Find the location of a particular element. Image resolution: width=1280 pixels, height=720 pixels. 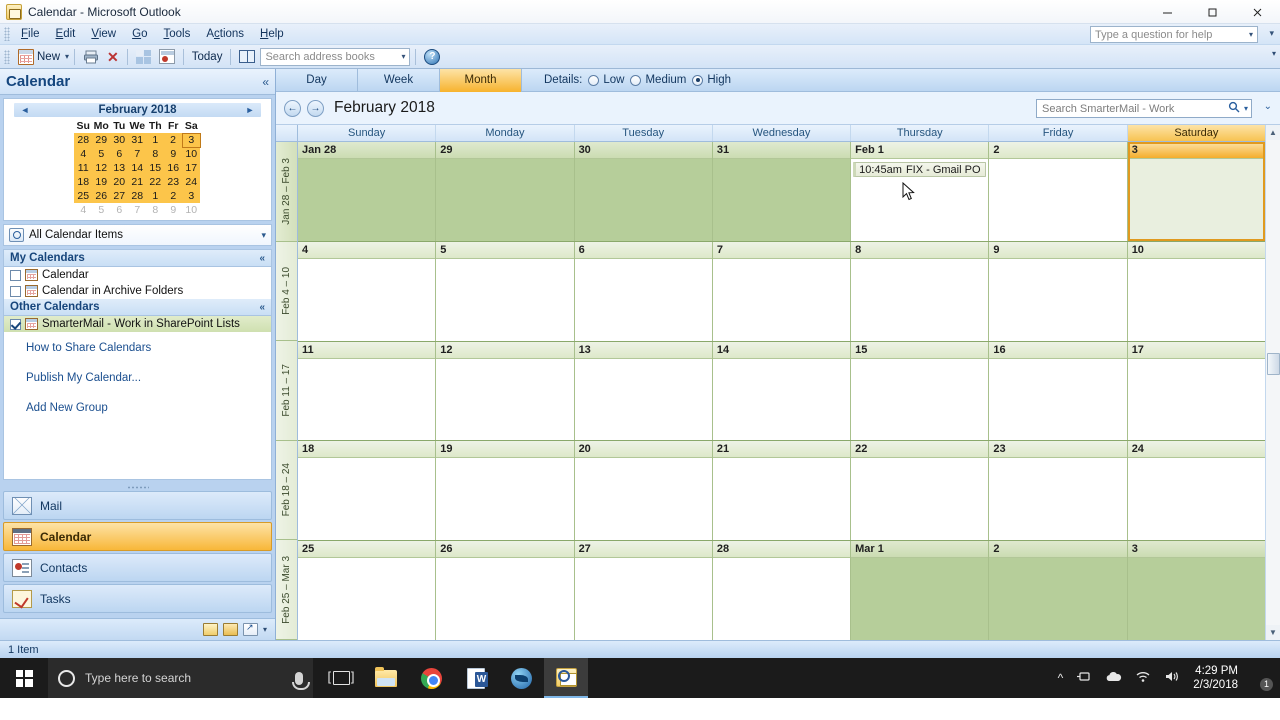

navpane-footer-caret: ▾ is located at coordinates (265, 629).